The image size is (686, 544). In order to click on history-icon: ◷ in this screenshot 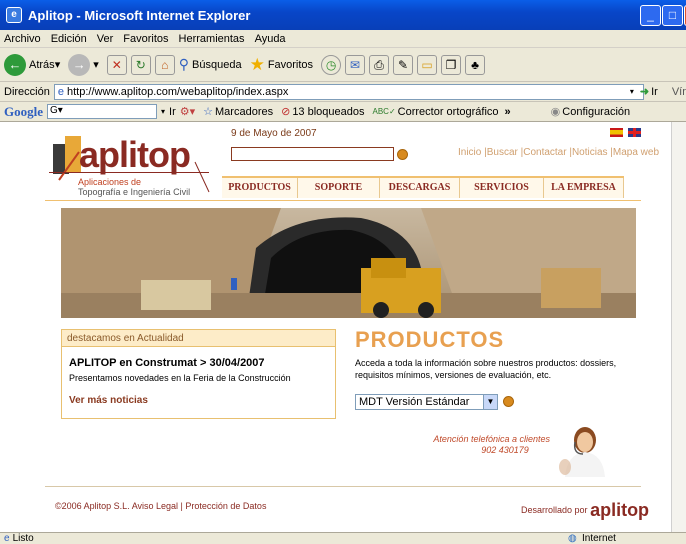, I will do `click(331, 64)`.